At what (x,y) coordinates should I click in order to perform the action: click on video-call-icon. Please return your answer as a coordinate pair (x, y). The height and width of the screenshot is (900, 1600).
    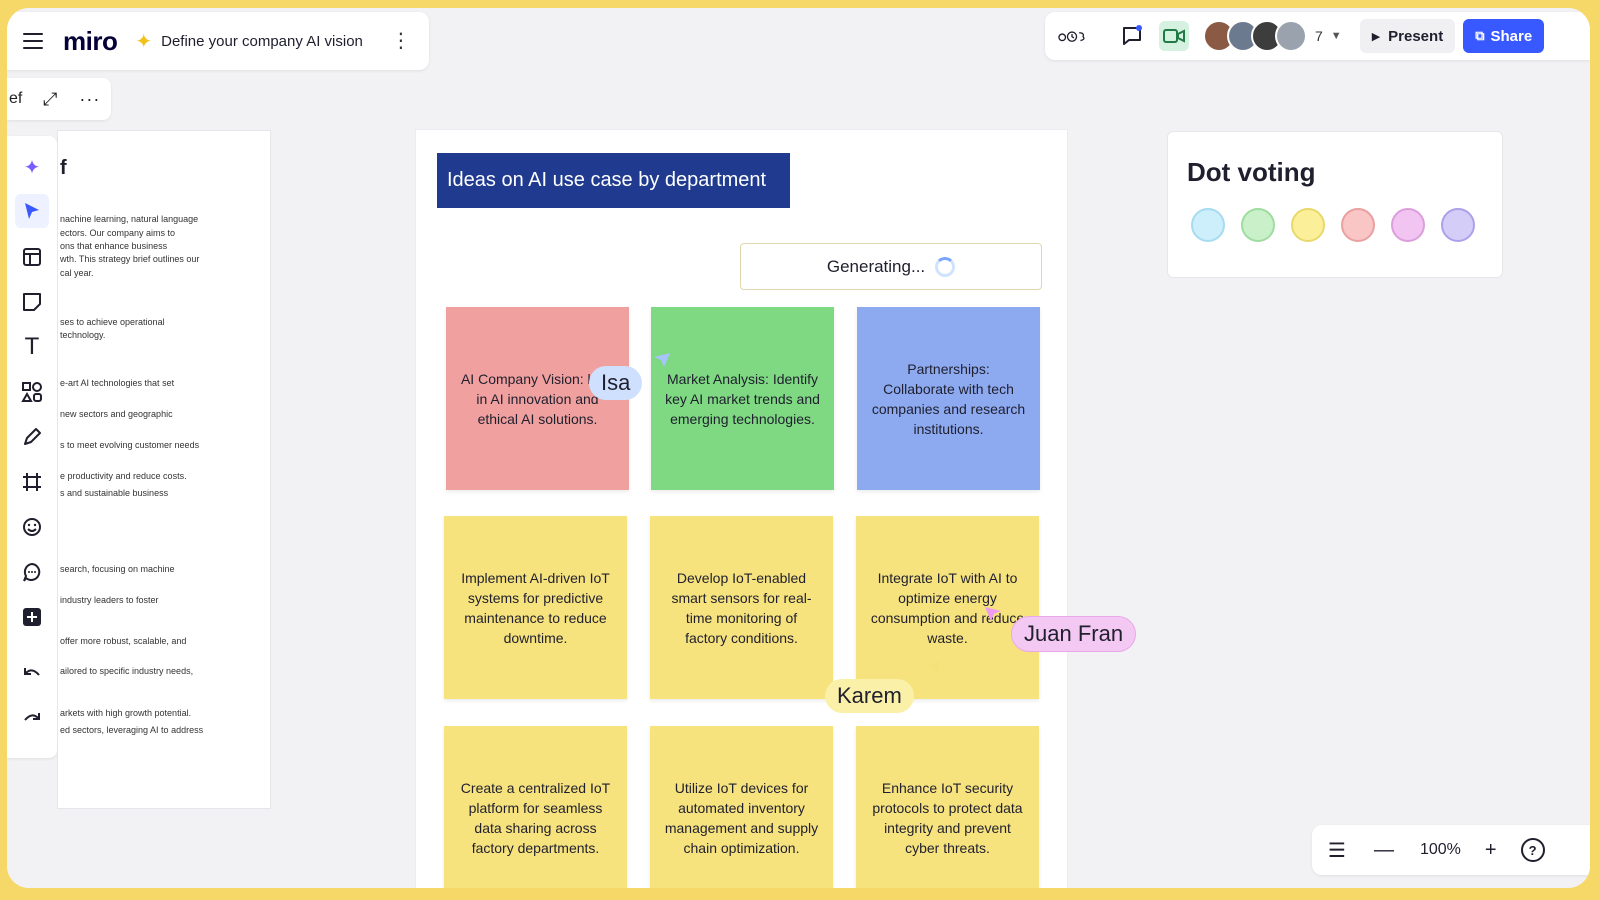
    Looking at the image, I should click on (1174, 36).